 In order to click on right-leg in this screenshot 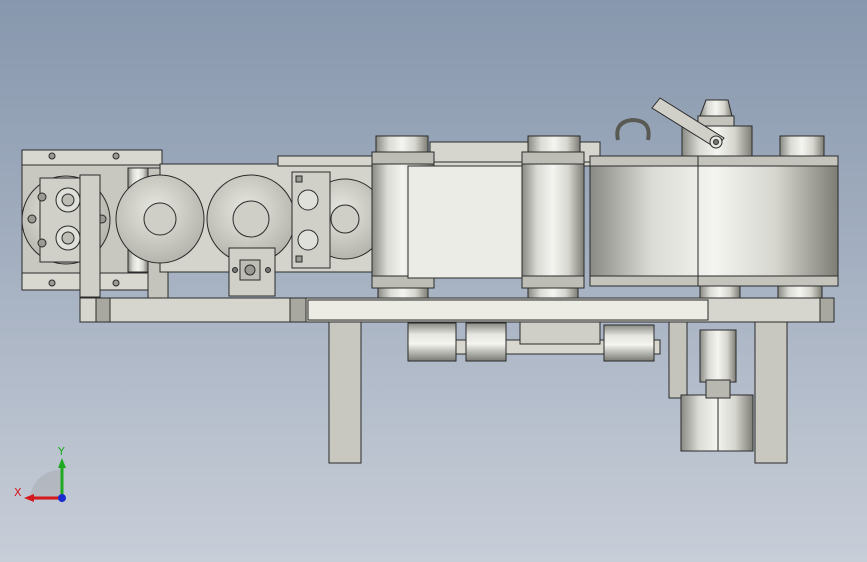, I will do `click(771, 391)`.